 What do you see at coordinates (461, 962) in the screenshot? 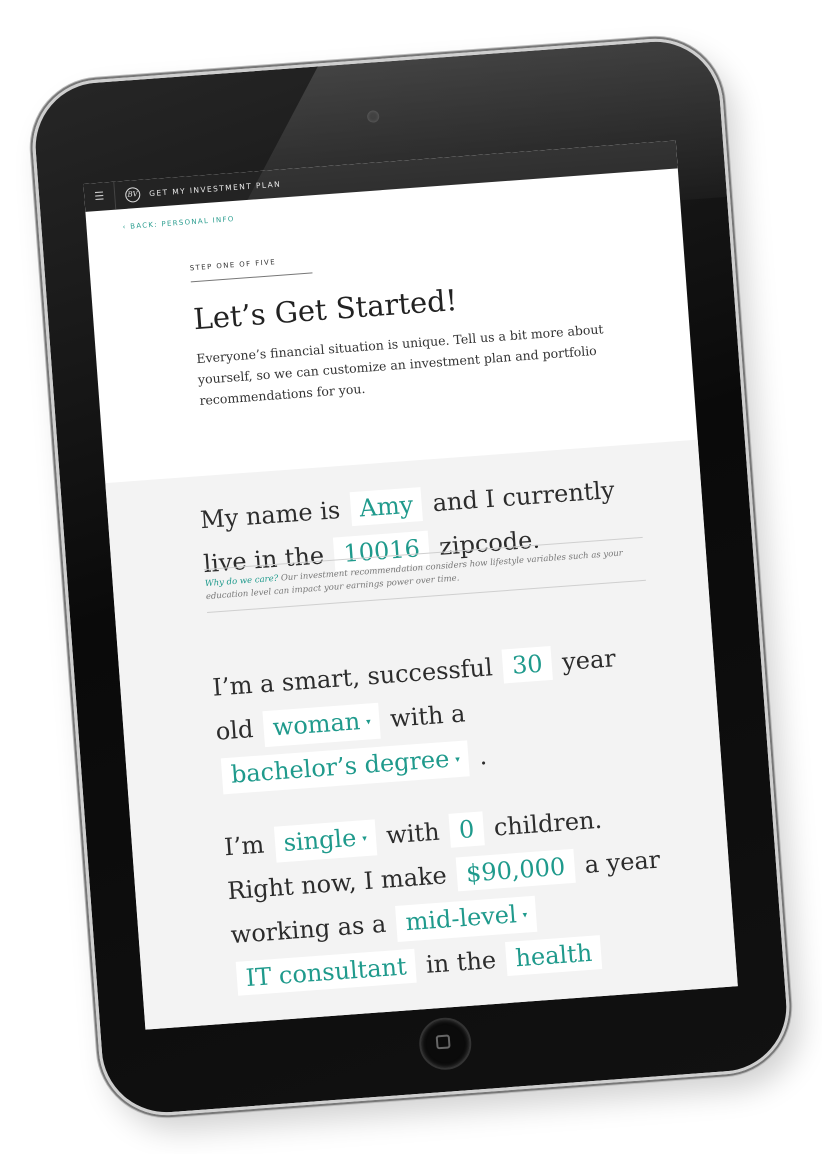
I see `sentence-text: in the` at bounding box center [461, 962].